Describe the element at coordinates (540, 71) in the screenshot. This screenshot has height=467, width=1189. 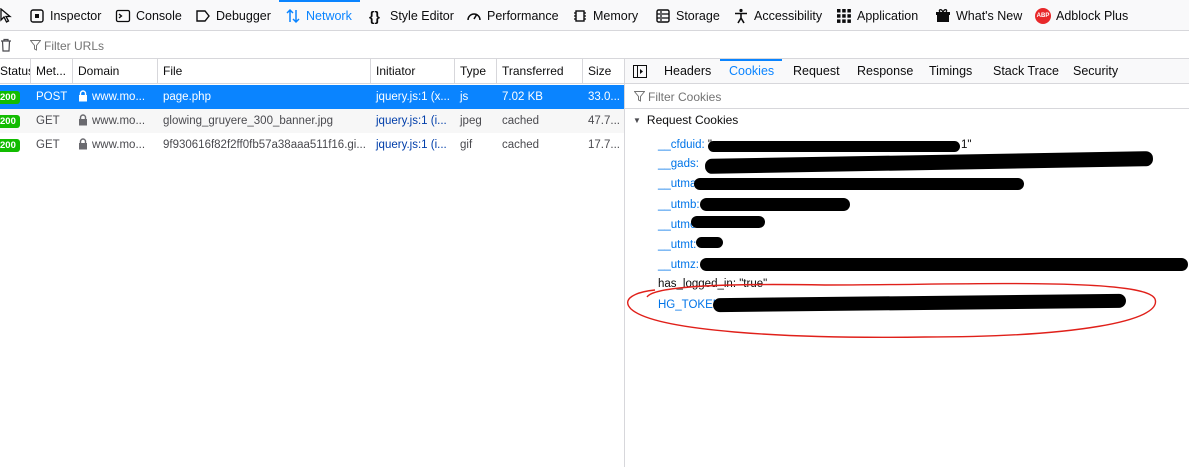
I see `column-transferred: Transferred` at that location.